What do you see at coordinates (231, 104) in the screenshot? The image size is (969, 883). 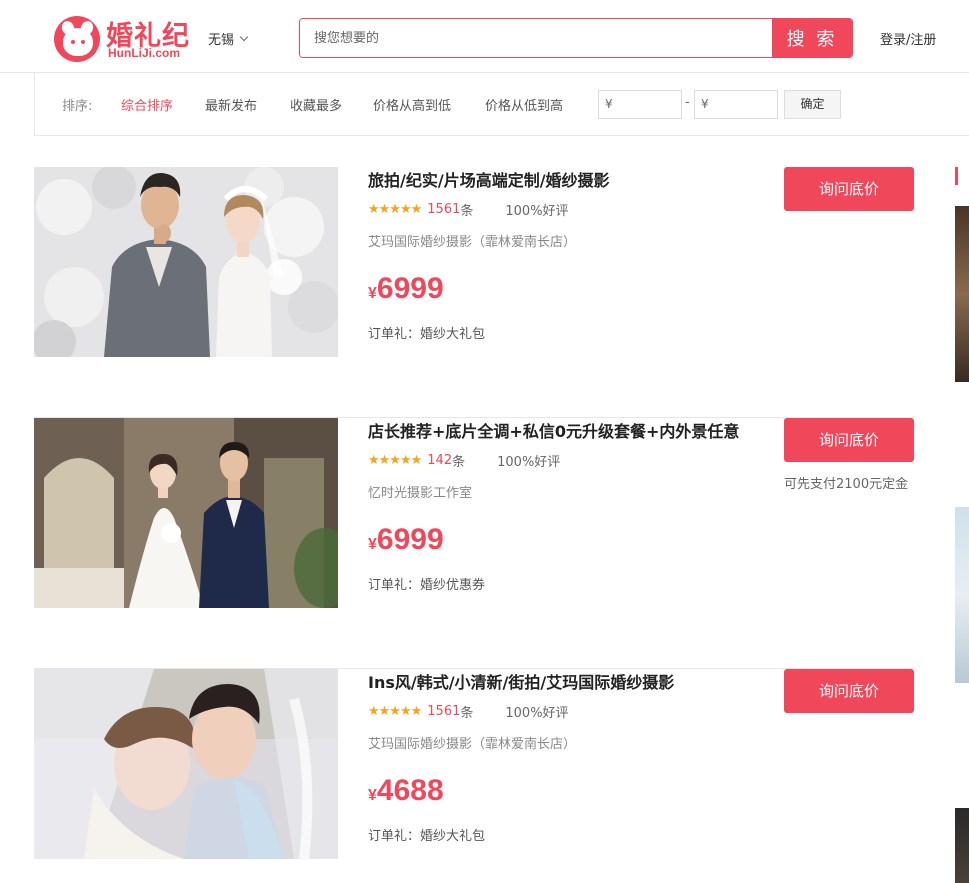 I see `sort-newest: 最新发布` at bounding box center [231, 104].